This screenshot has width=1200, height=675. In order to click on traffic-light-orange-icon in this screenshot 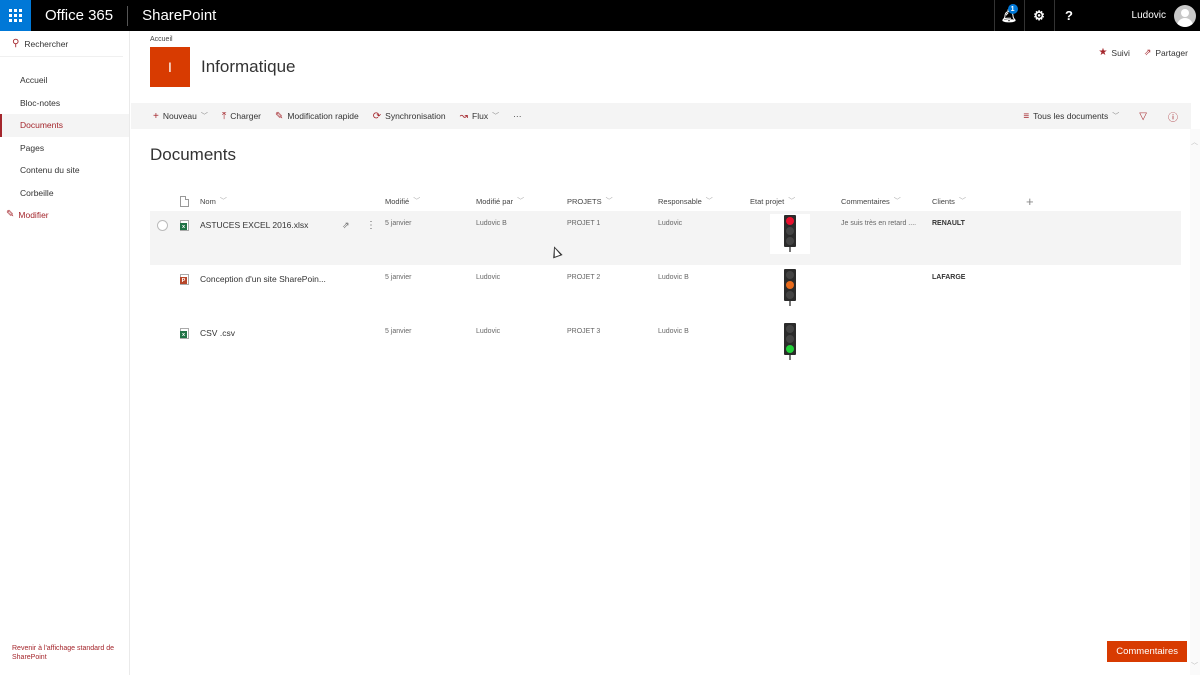, I will do `click(790, 287)`.